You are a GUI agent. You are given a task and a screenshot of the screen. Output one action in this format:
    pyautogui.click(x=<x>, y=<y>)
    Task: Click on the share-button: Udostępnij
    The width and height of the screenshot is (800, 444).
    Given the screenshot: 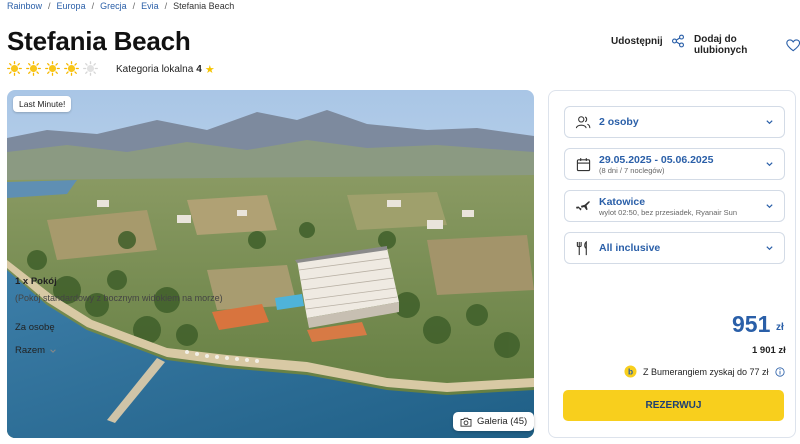 What is the action you would take?
    pyautogui.click(x=648, y=41)
    